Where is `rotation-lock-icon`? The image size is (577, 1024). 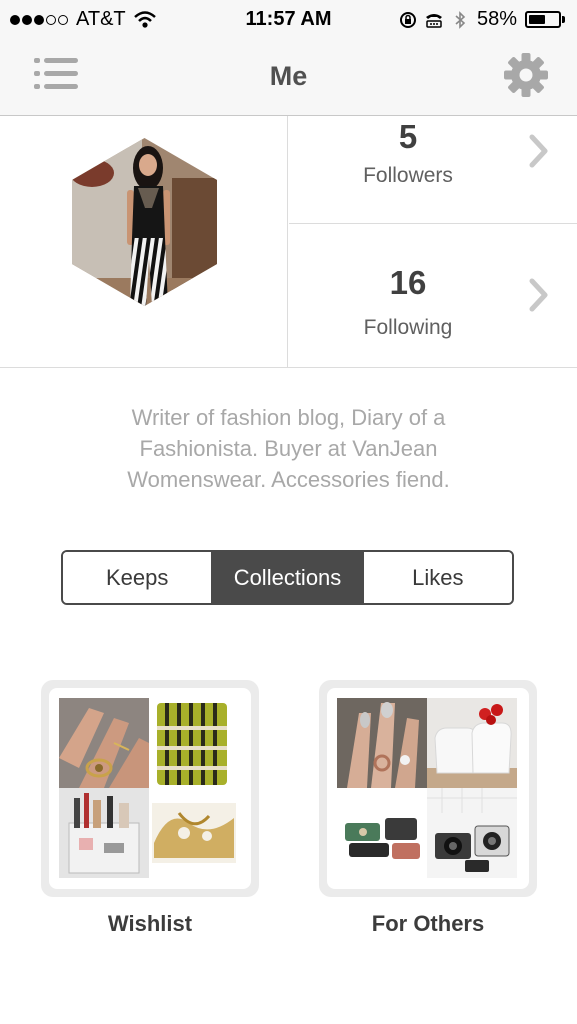
rotation-lock-icon is located at coordinates (407, 19).